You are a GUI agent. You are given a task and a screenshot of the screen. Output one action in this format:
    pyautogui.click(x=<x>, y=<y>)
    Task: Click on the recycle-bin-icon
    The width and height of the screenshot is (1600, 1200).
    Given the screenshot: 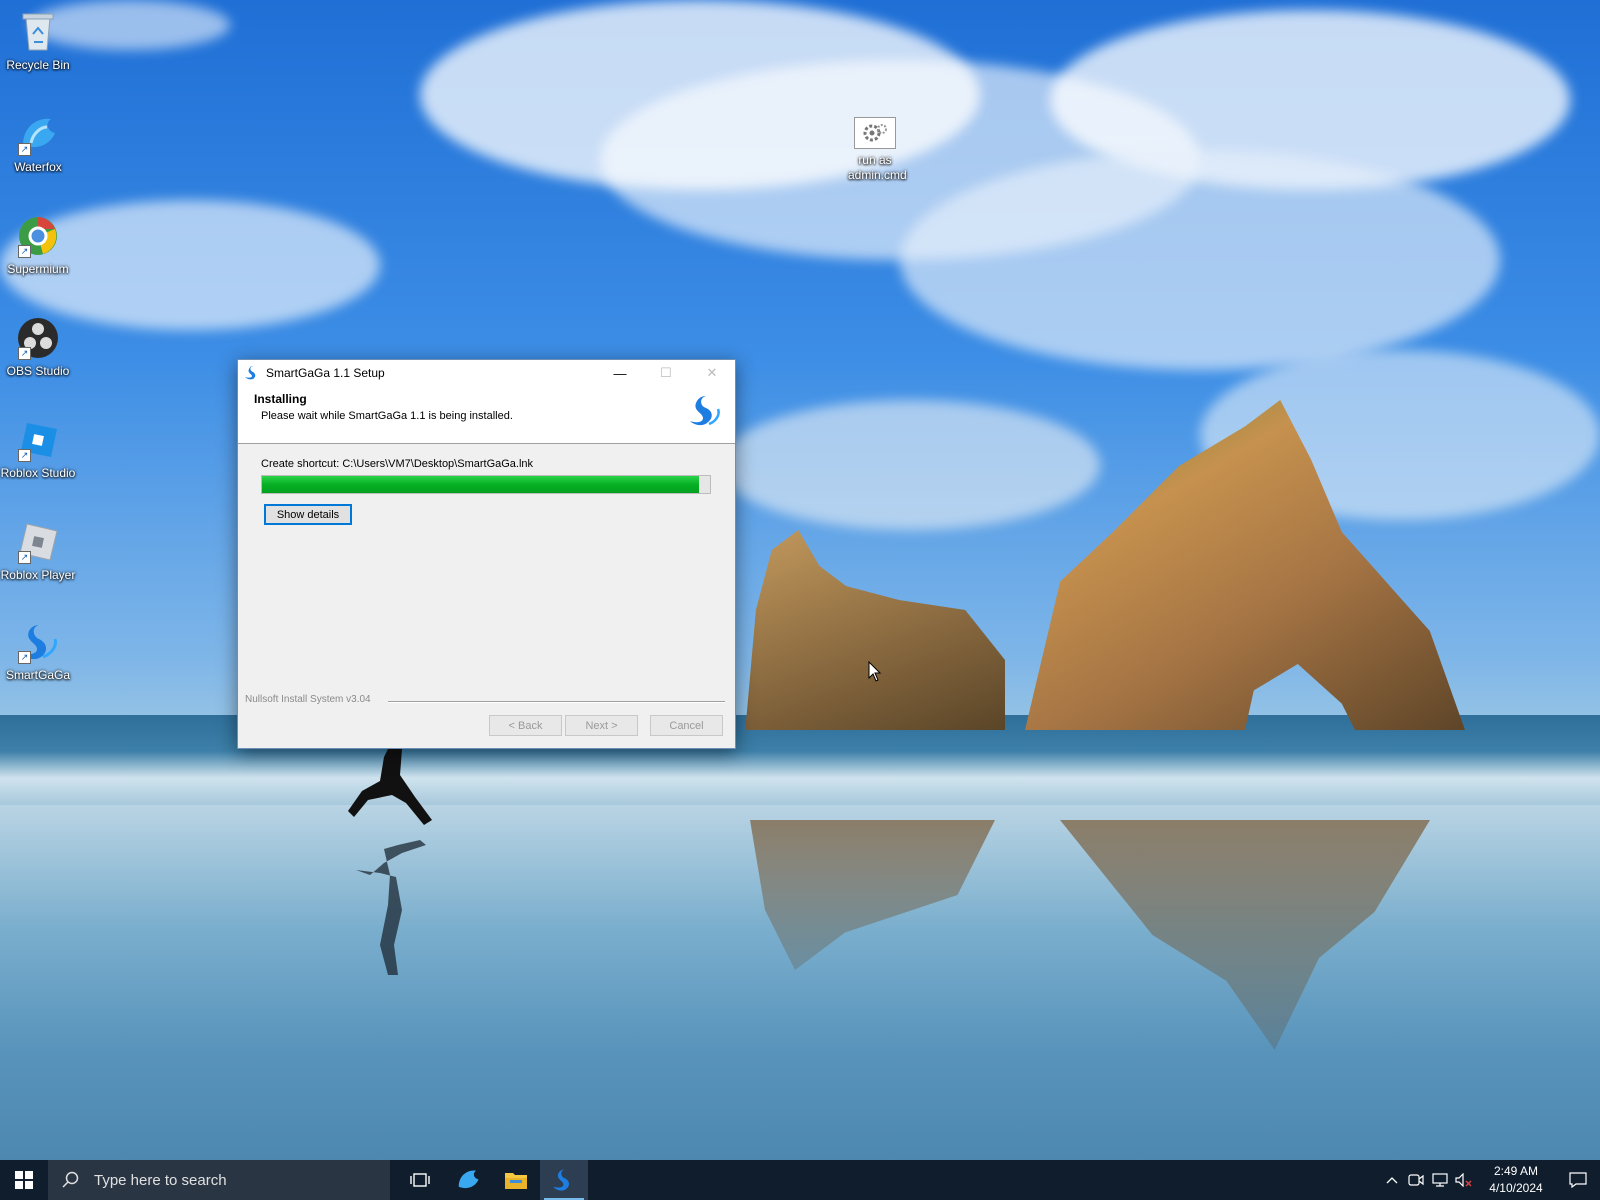 What is the action you would take?
    pyautogui.click(x=38, y=32)
    